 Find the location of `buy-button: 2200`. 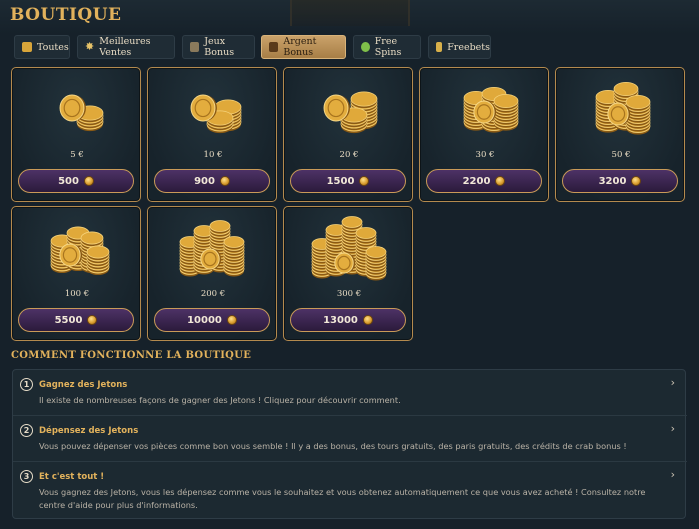

buy-button: 2200 is located at coordinates (484, 181).